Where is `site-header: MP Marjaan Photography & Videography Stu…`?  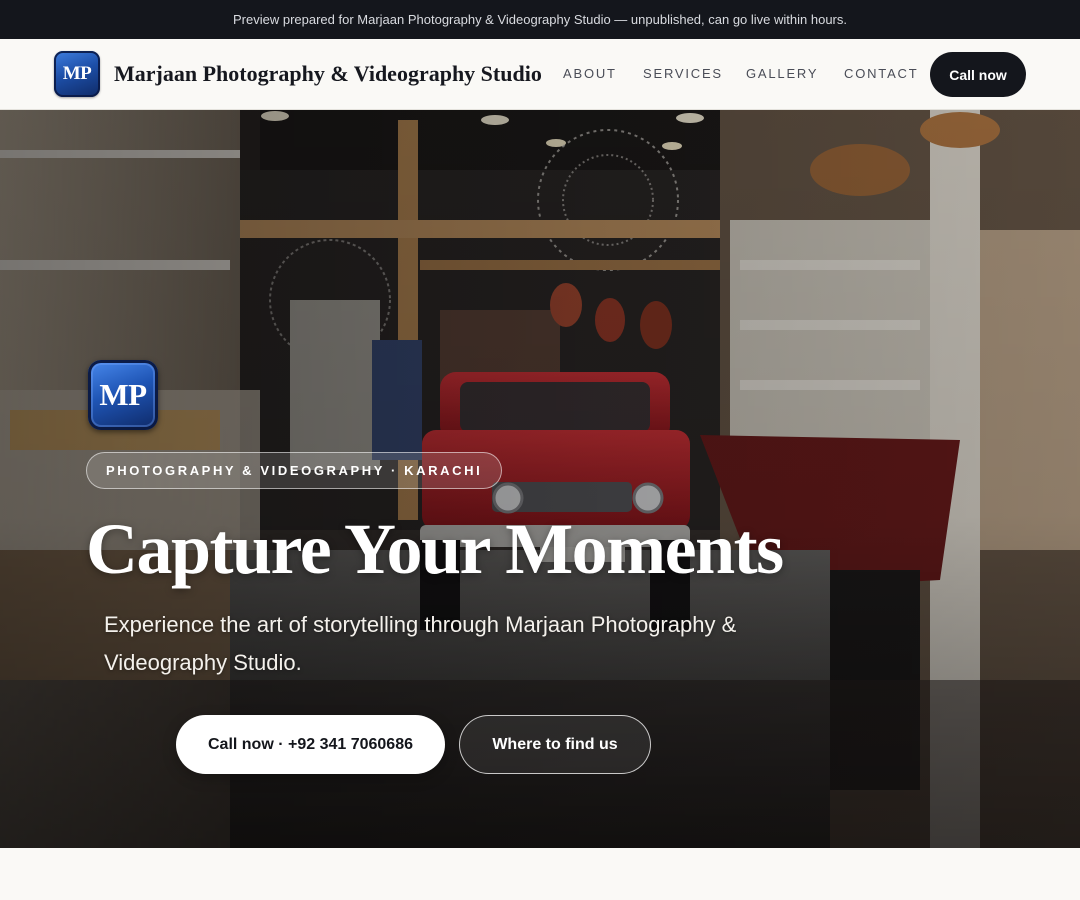
site-header: MP Marjaan Photography & Videography Stu… is located at coordinates (540, 74).